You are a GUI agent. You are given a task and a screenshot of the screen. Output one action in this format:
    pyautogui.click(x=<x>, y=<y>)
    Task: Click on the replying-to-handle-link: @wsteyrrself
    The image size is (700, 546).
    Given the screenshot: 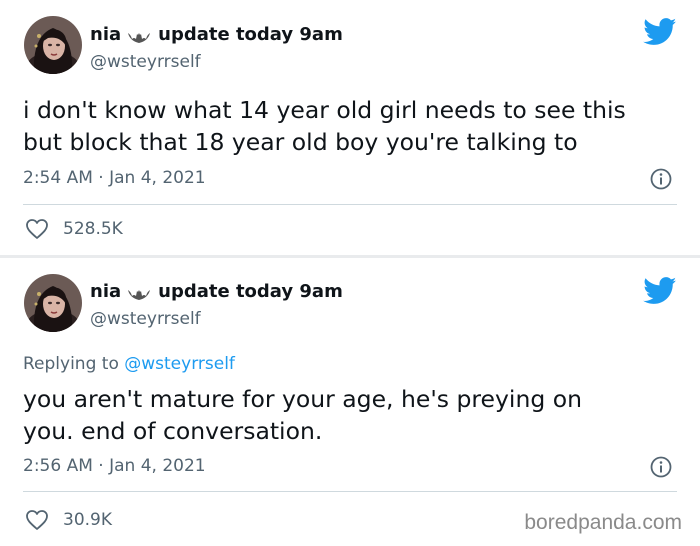 What is the action you would take?
    pyautogui.click(x=179, y=364)
    